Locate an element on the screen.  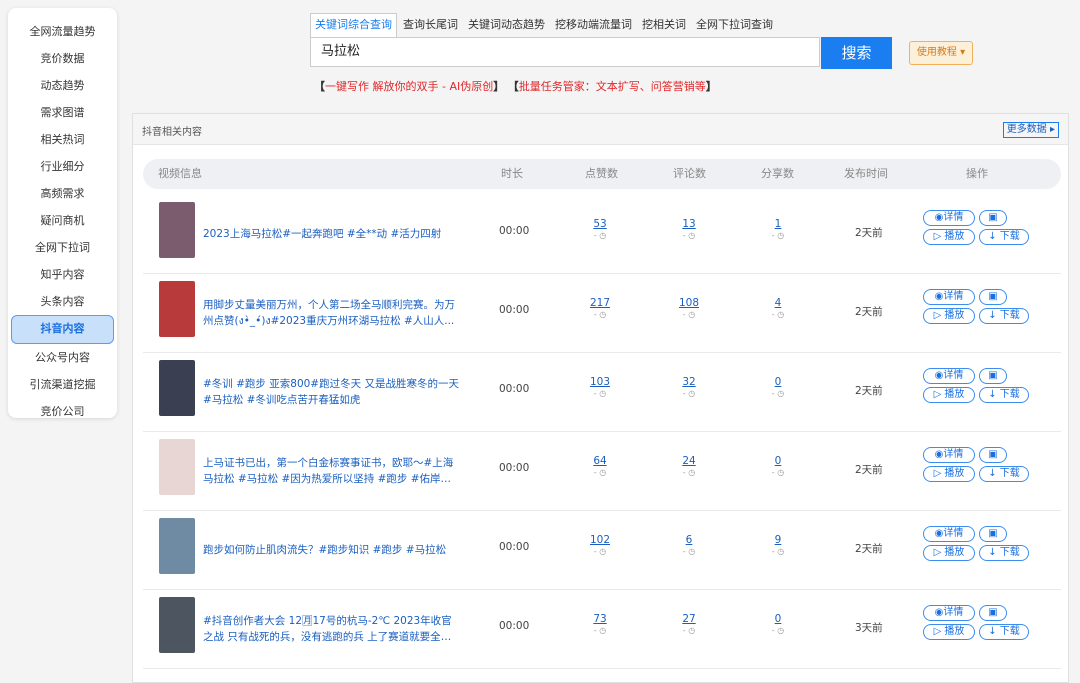
bracket: 】 is located at coordinates (499, 86).